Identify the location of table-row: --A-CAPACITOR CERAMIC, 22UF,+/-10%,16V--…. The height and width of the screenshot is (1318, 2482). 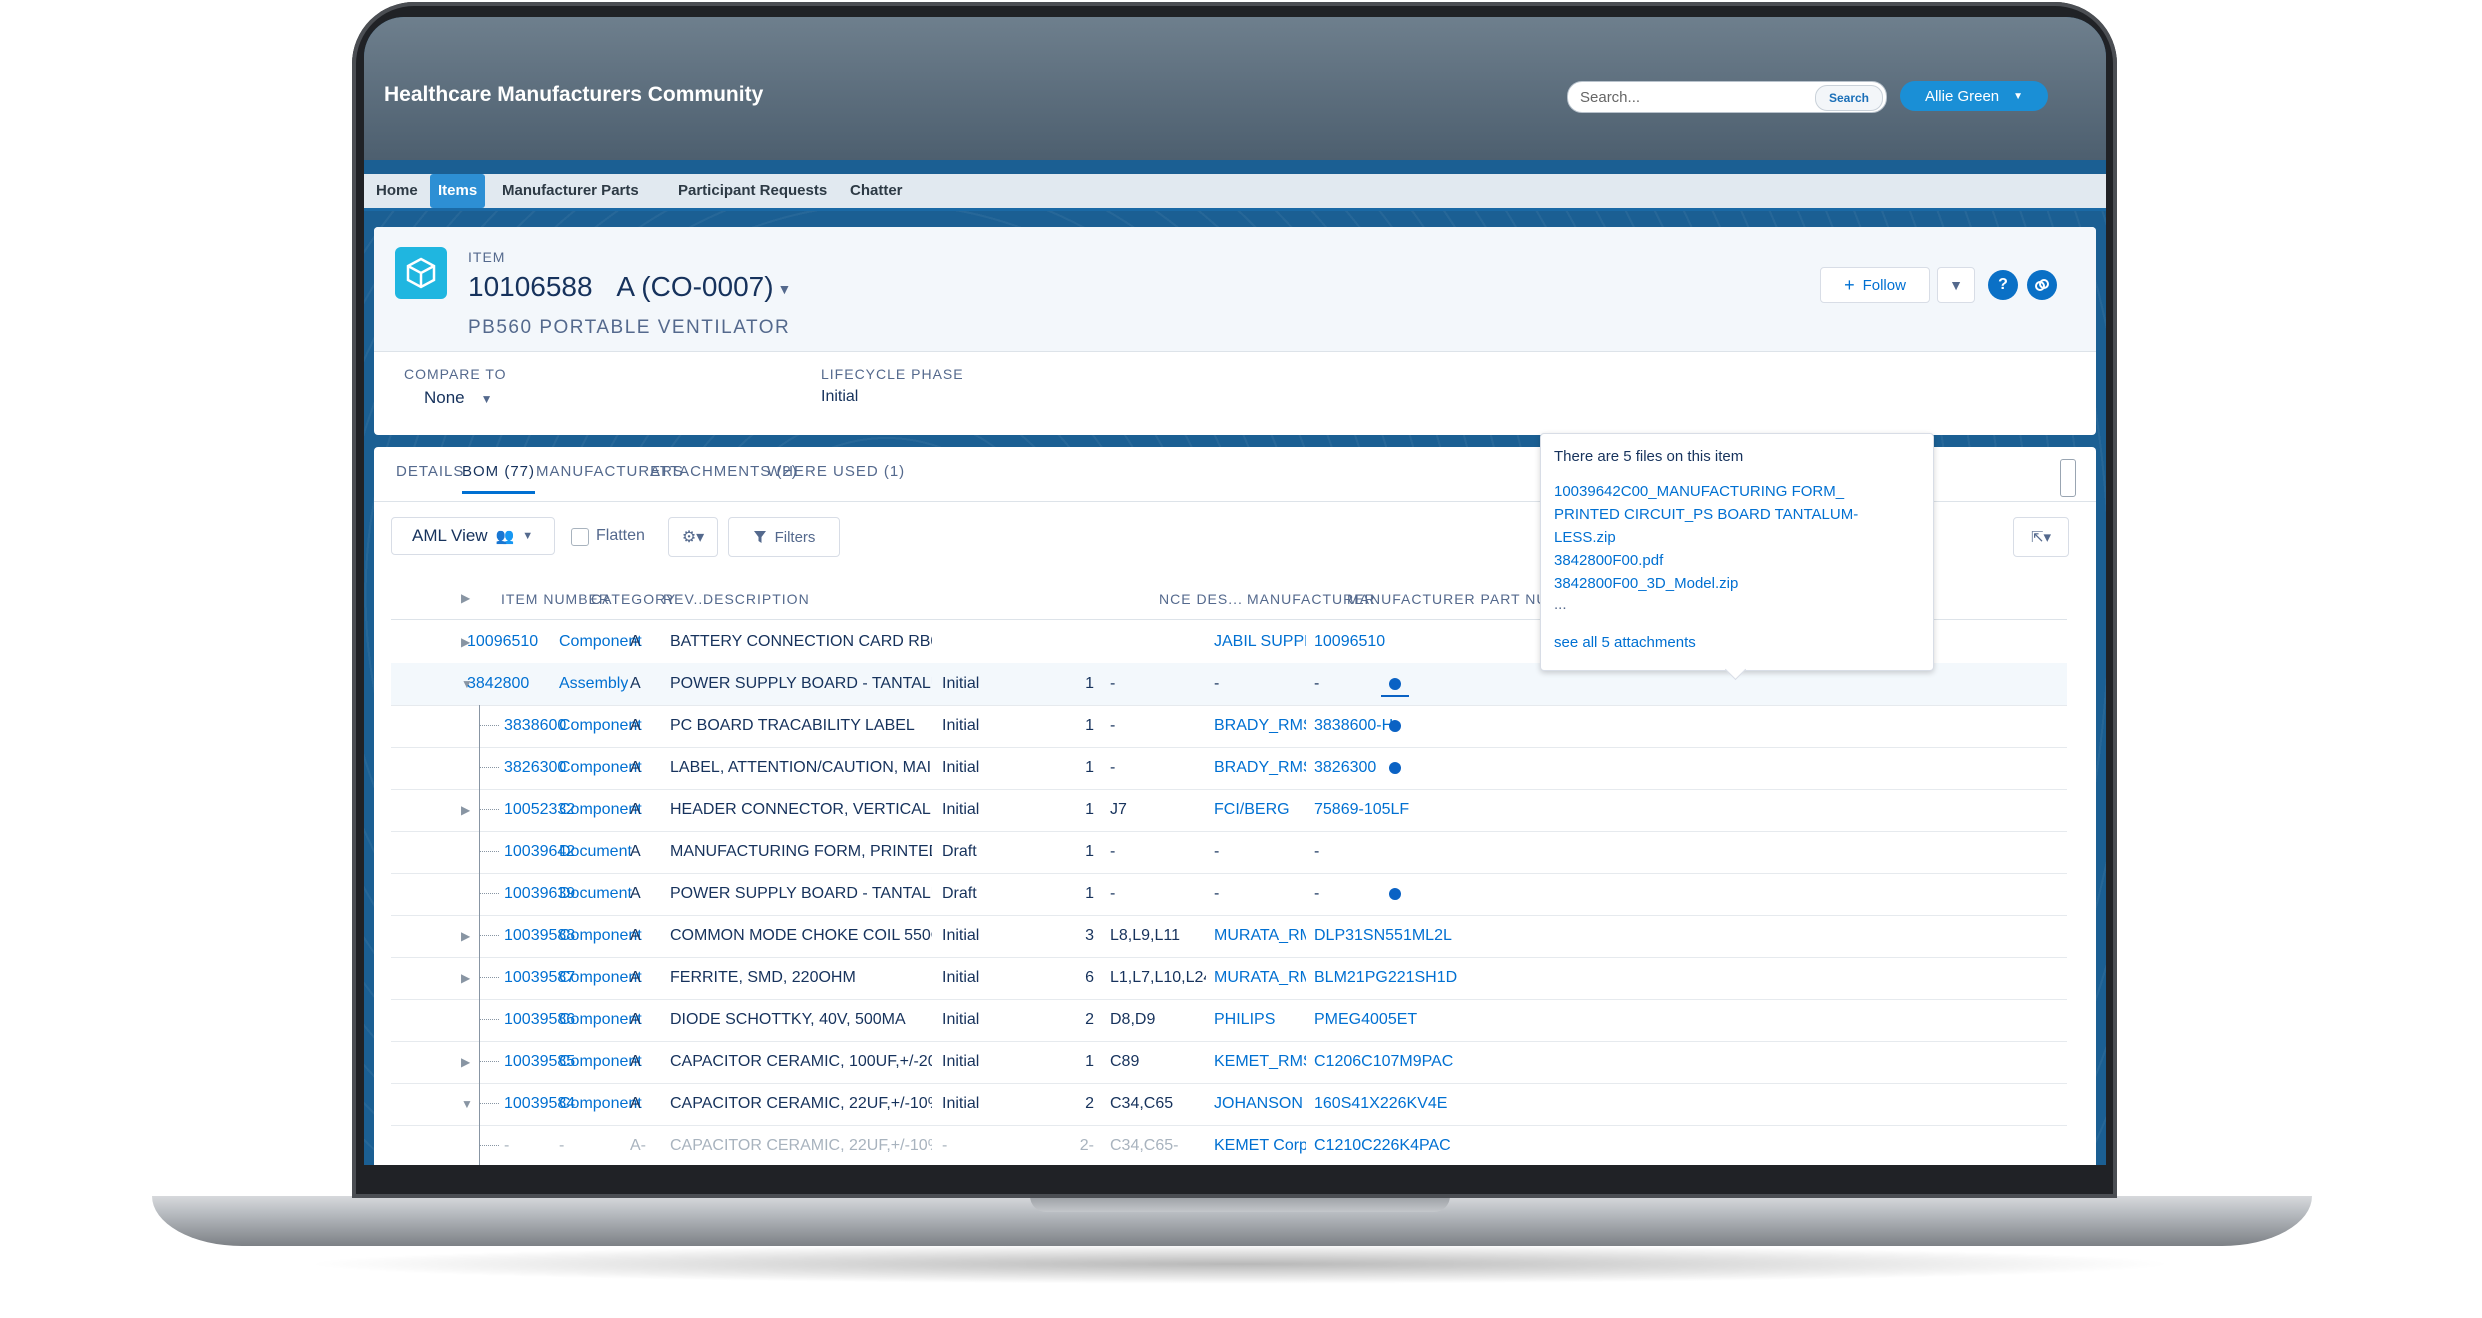
(1229, 1145).